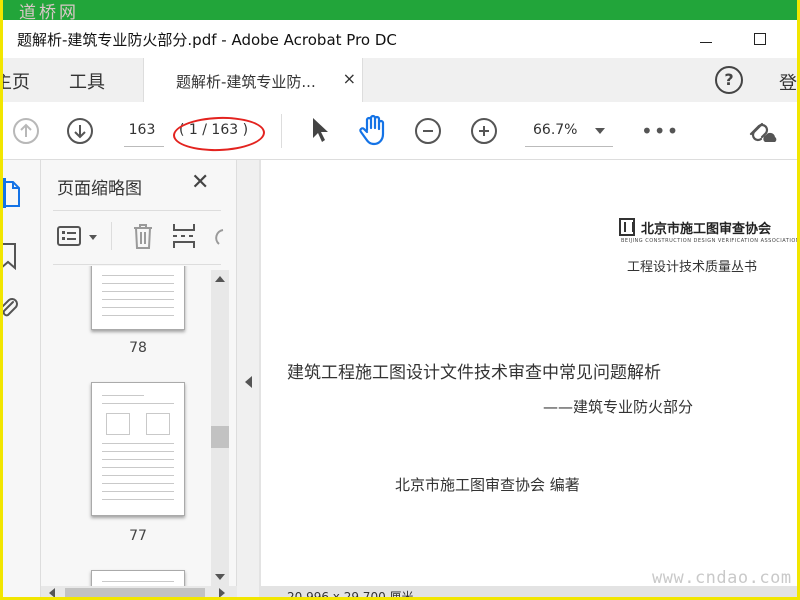 This screenshot has width=800, height=600. Describe the element at coordinates (144, 146) in the screenshot. I see `page-number-underline` at that location.